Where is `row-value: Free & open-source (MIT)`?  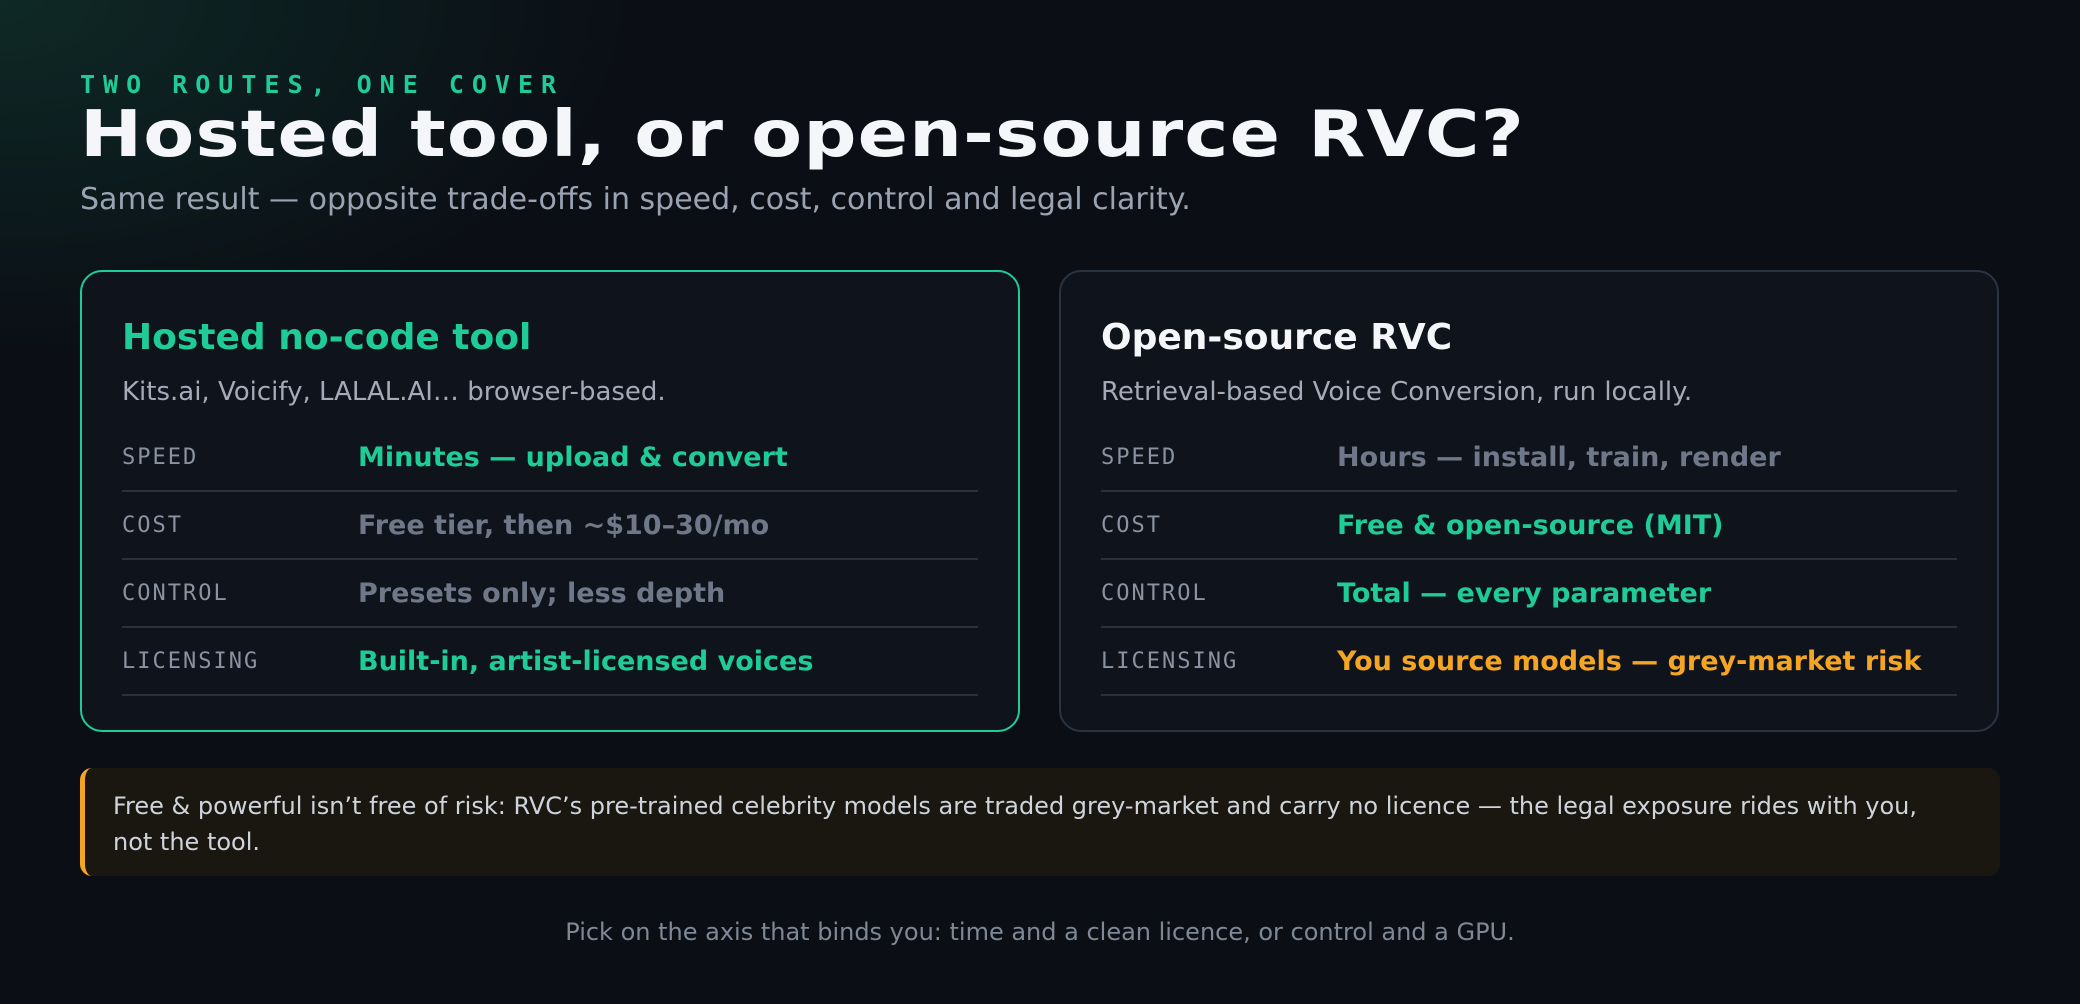 row-value: Free & open-source (MIT) is located at coordinates (1530, 525).